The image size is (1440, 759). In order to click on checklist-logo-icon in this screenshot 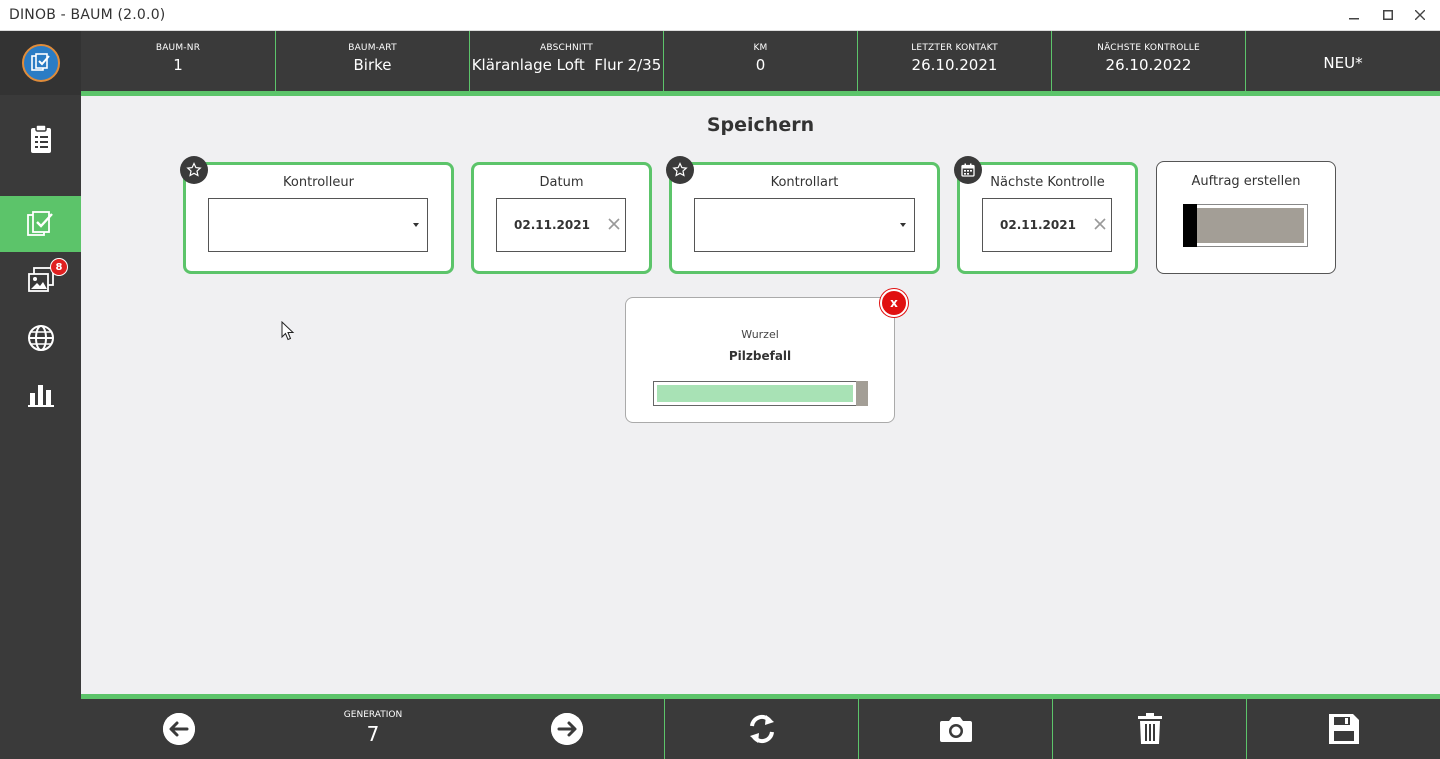, I will do `click(40, 62)`.